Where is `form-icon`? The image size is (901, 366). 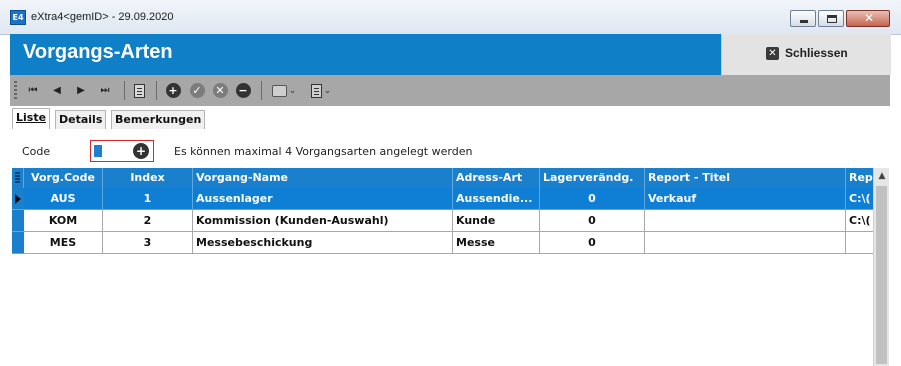
form-icon is located at coordinates (316, 90).